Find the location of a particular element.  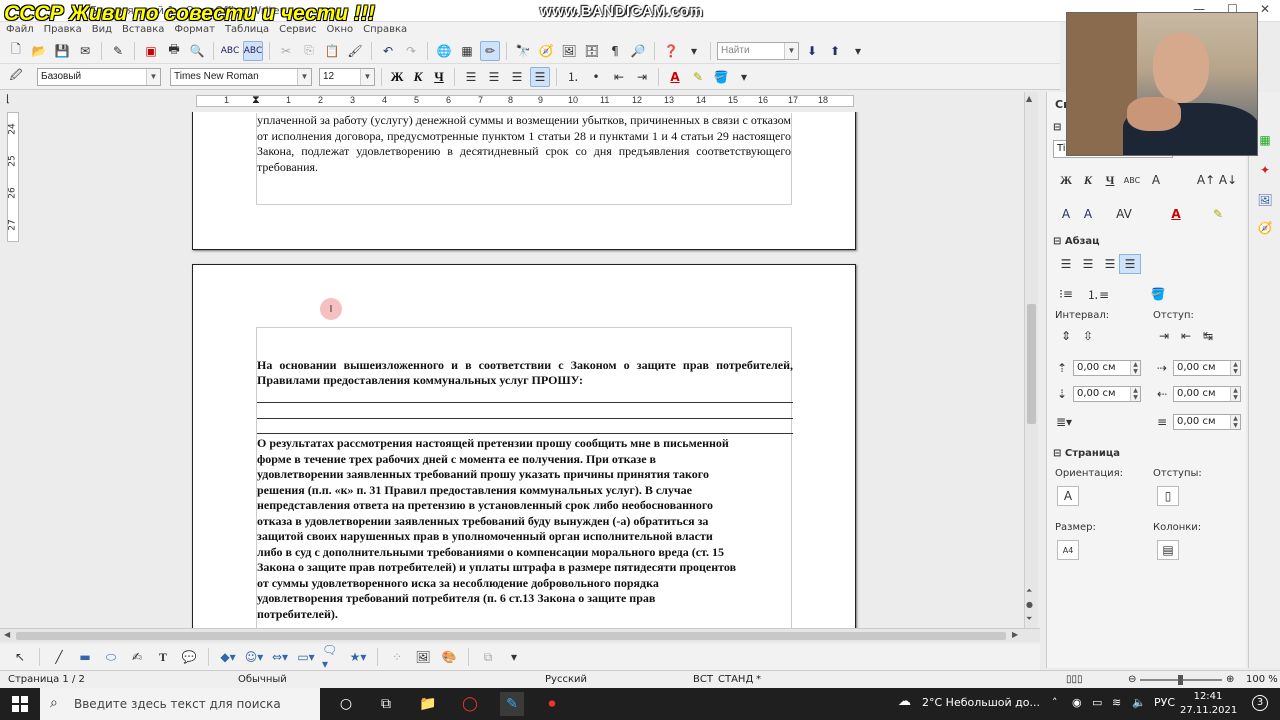

page-down-icon: ⏷ is located at coordinates (1029, 619).